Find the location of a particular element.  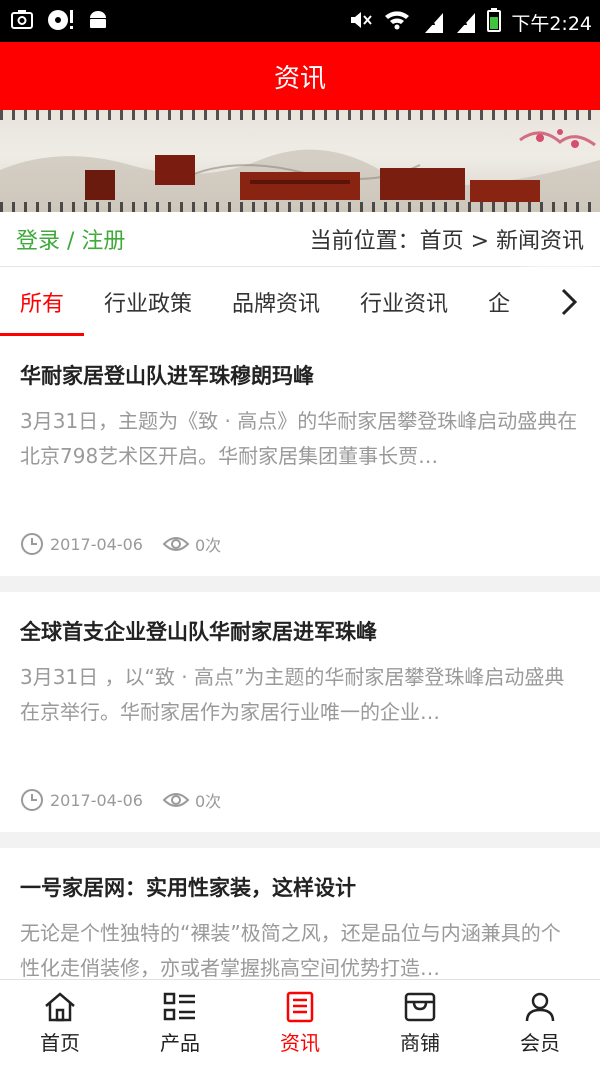

banner-bottom-lattice is located at coordinates (300, 207).